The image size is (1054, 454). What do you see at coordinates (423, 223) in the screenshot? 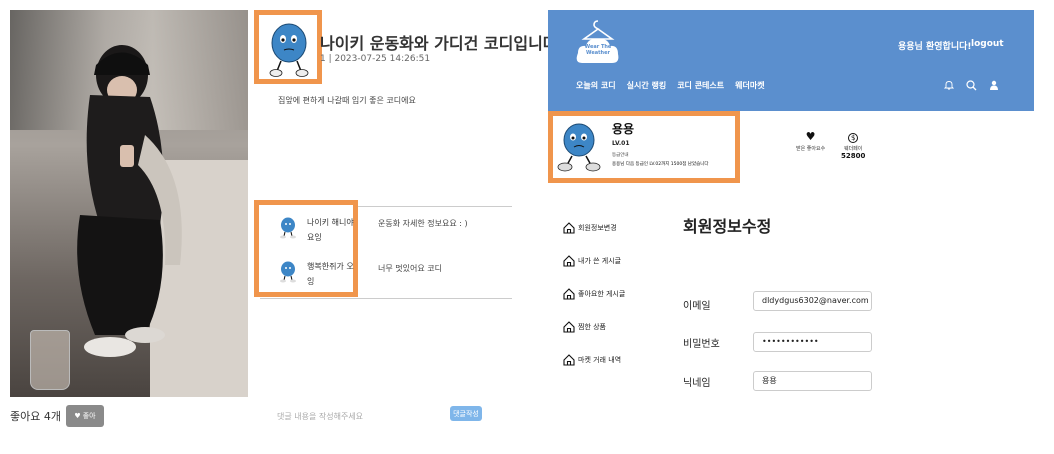
I see `comment-text: 운동화 자세한 정보요요 : )` at bounding box center [423, 223].